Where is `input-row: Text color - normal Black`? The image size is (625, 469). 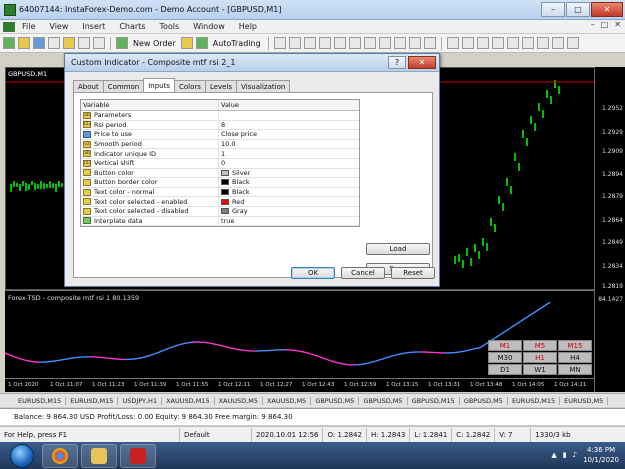
input-row: Text color - normal Black is located at coordinates (220, 192).